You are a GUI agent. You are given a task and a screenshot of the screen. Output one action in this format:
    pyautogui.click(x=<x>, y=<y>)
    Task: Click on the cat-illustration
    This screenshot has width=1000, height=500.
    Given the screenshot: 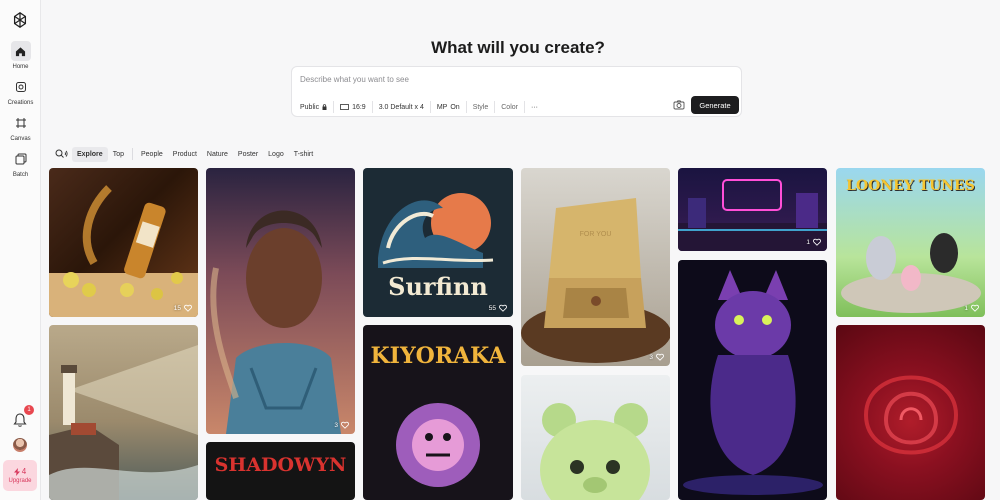 What is the action you would take?
    pyautogui.click(x=753, y=382)
    